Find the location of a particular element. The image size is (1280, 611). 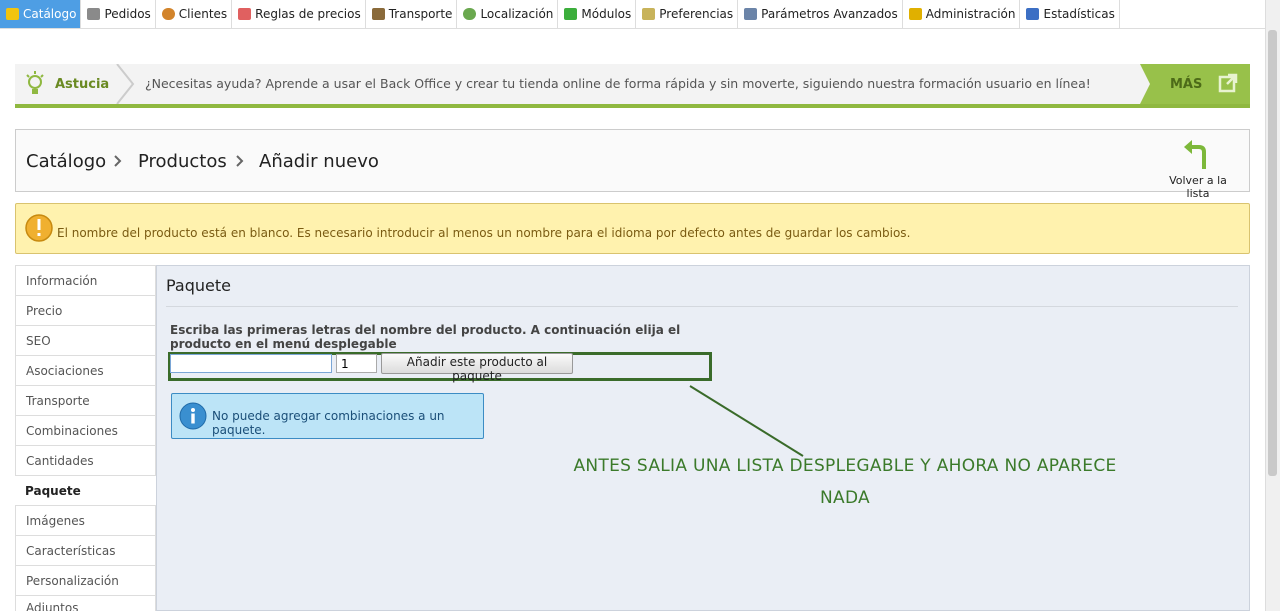

tab-informacion: Información is located at coordinates (85, 280).